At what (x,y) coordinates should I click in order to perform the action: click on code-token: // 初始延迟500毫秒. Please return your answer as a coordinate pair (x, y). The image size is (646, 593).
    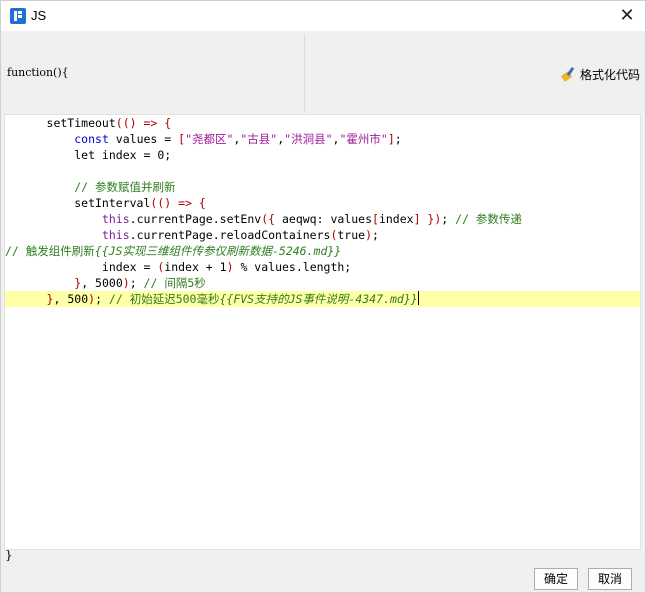
    Looking at the image, I should click on (164, 299).